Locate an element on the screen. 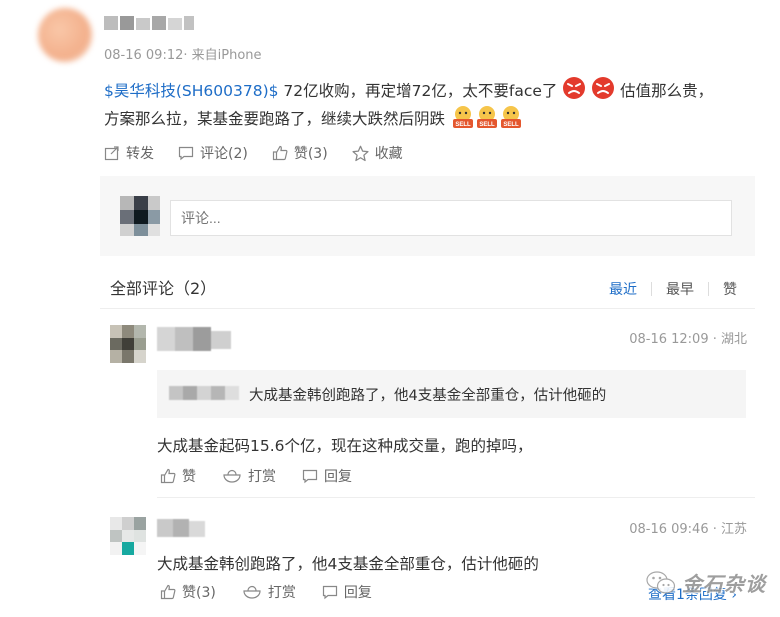  watermark: 金石杂谈 is located at coordinates (706, 582).